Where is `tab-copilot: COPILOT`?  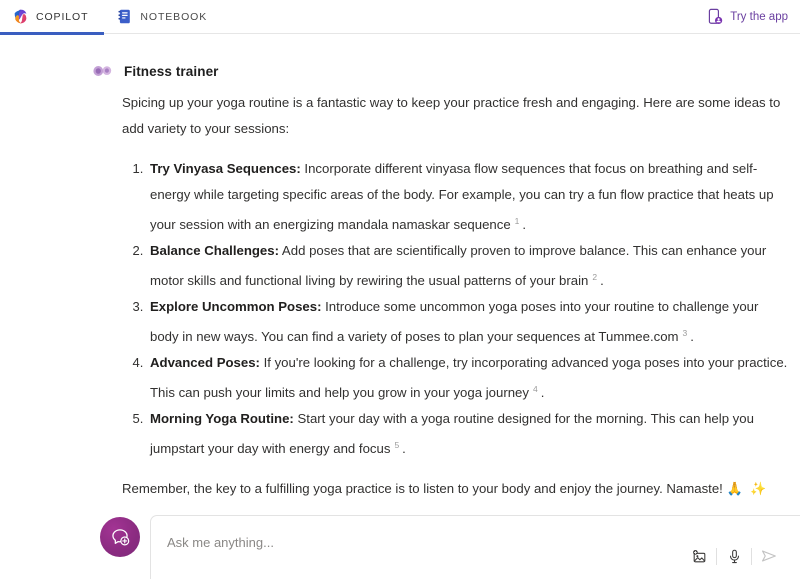
tab-copilot: COPILOT is located at coordinates (52, 17).